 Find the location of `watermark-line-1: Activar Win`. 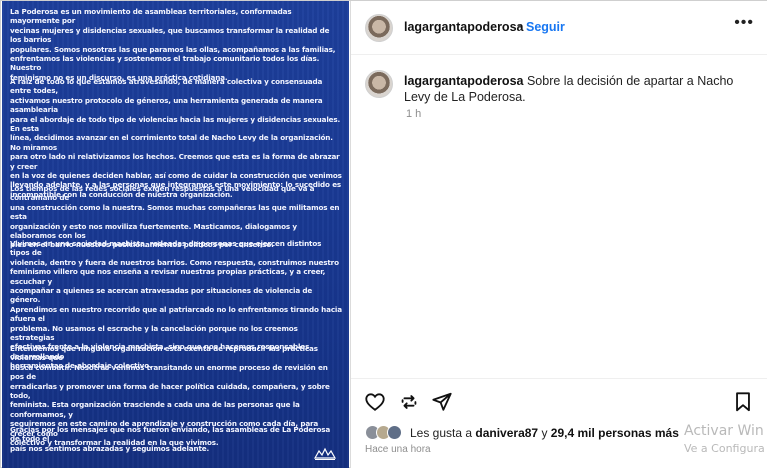

watermark-line-1: Activar Win is located at coordinates (724, 431).